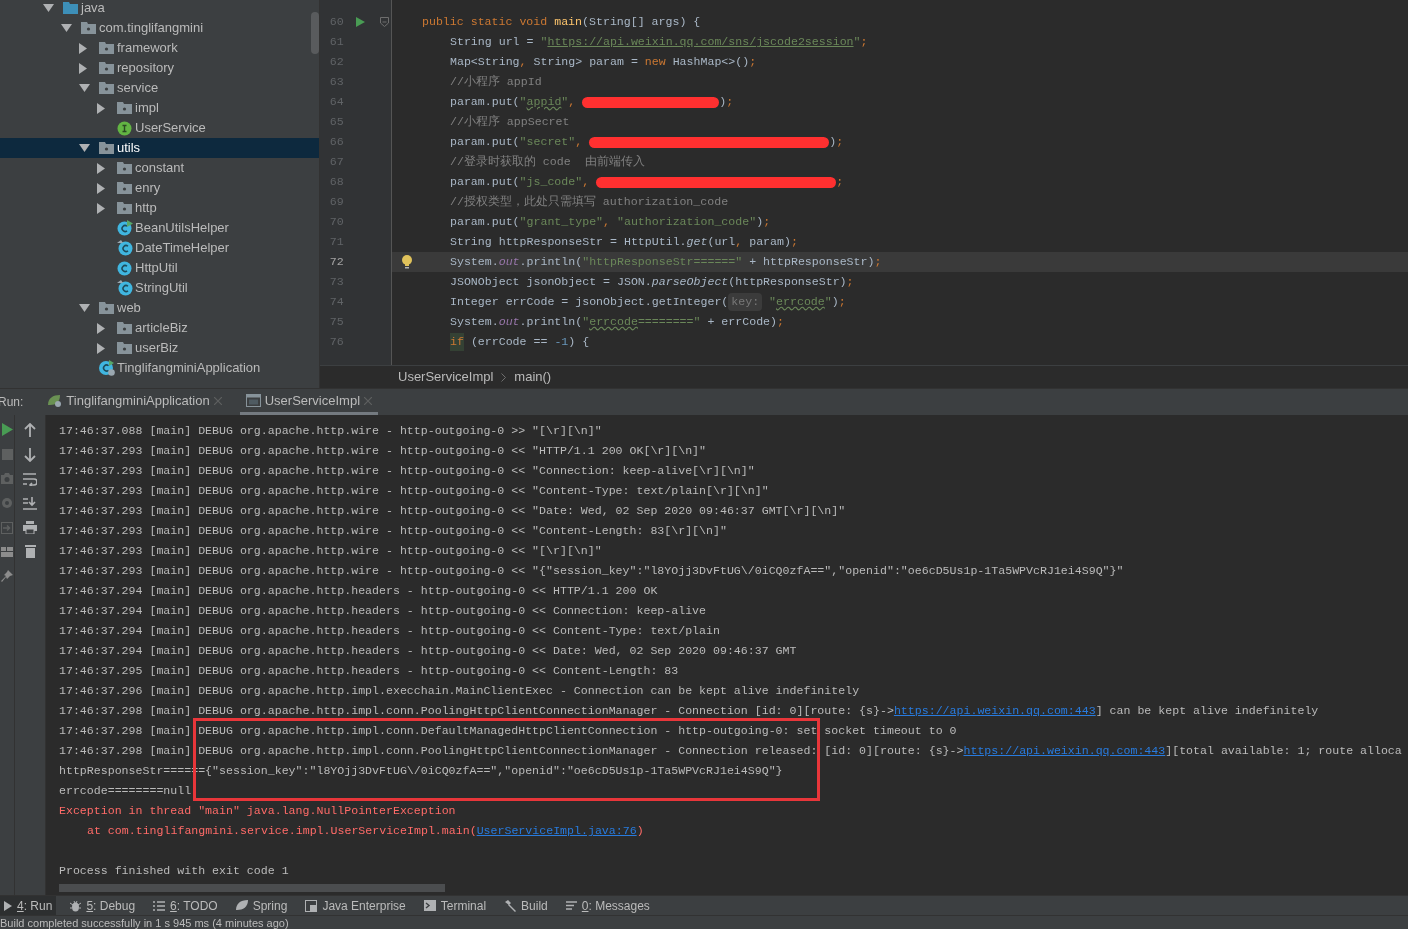 The image size is (1408, 929). I want to click on tree-item: DateTimeHelper, so click(182, 248).